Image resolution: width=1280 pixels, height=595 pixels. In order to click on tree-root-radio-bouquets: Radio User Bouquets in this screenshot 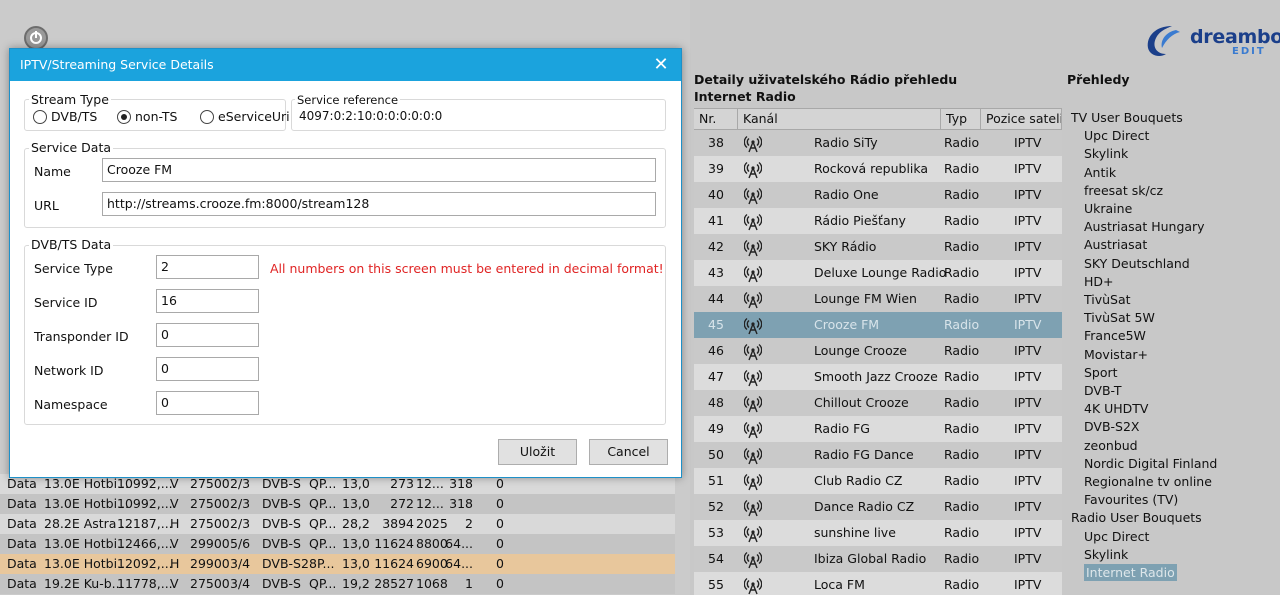, I will do `click(1136, 517)`.